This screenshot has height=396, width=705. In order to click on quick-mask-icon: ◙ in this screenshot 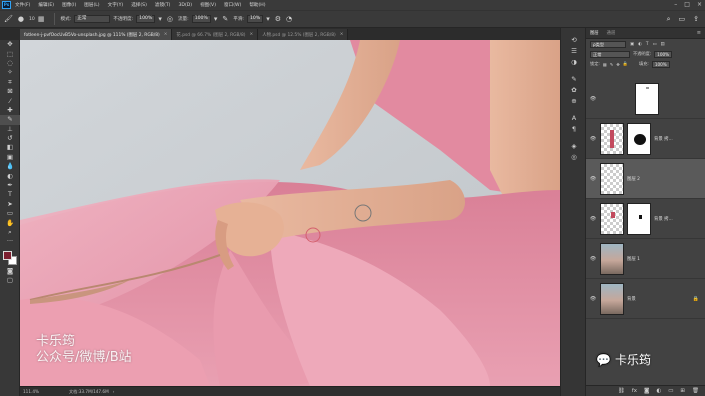, I will do `click(10, 271)`.